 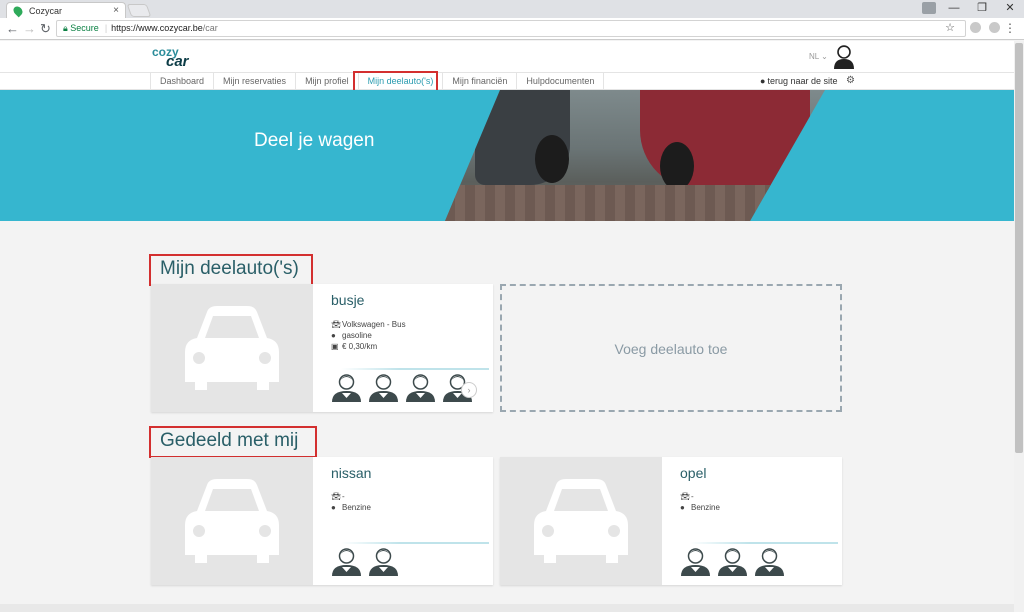 I want to click on window-controls: — ❐ ✕, so click(x=982, y=9).